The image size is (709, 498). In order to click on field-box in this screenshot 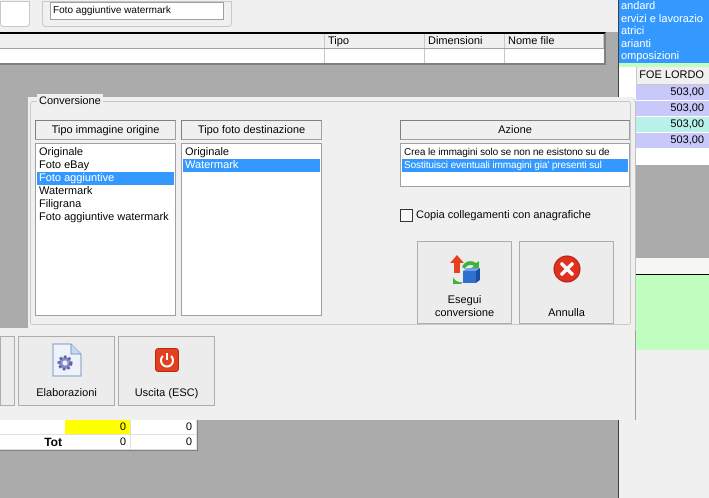, I will do `click(15, 14)`.